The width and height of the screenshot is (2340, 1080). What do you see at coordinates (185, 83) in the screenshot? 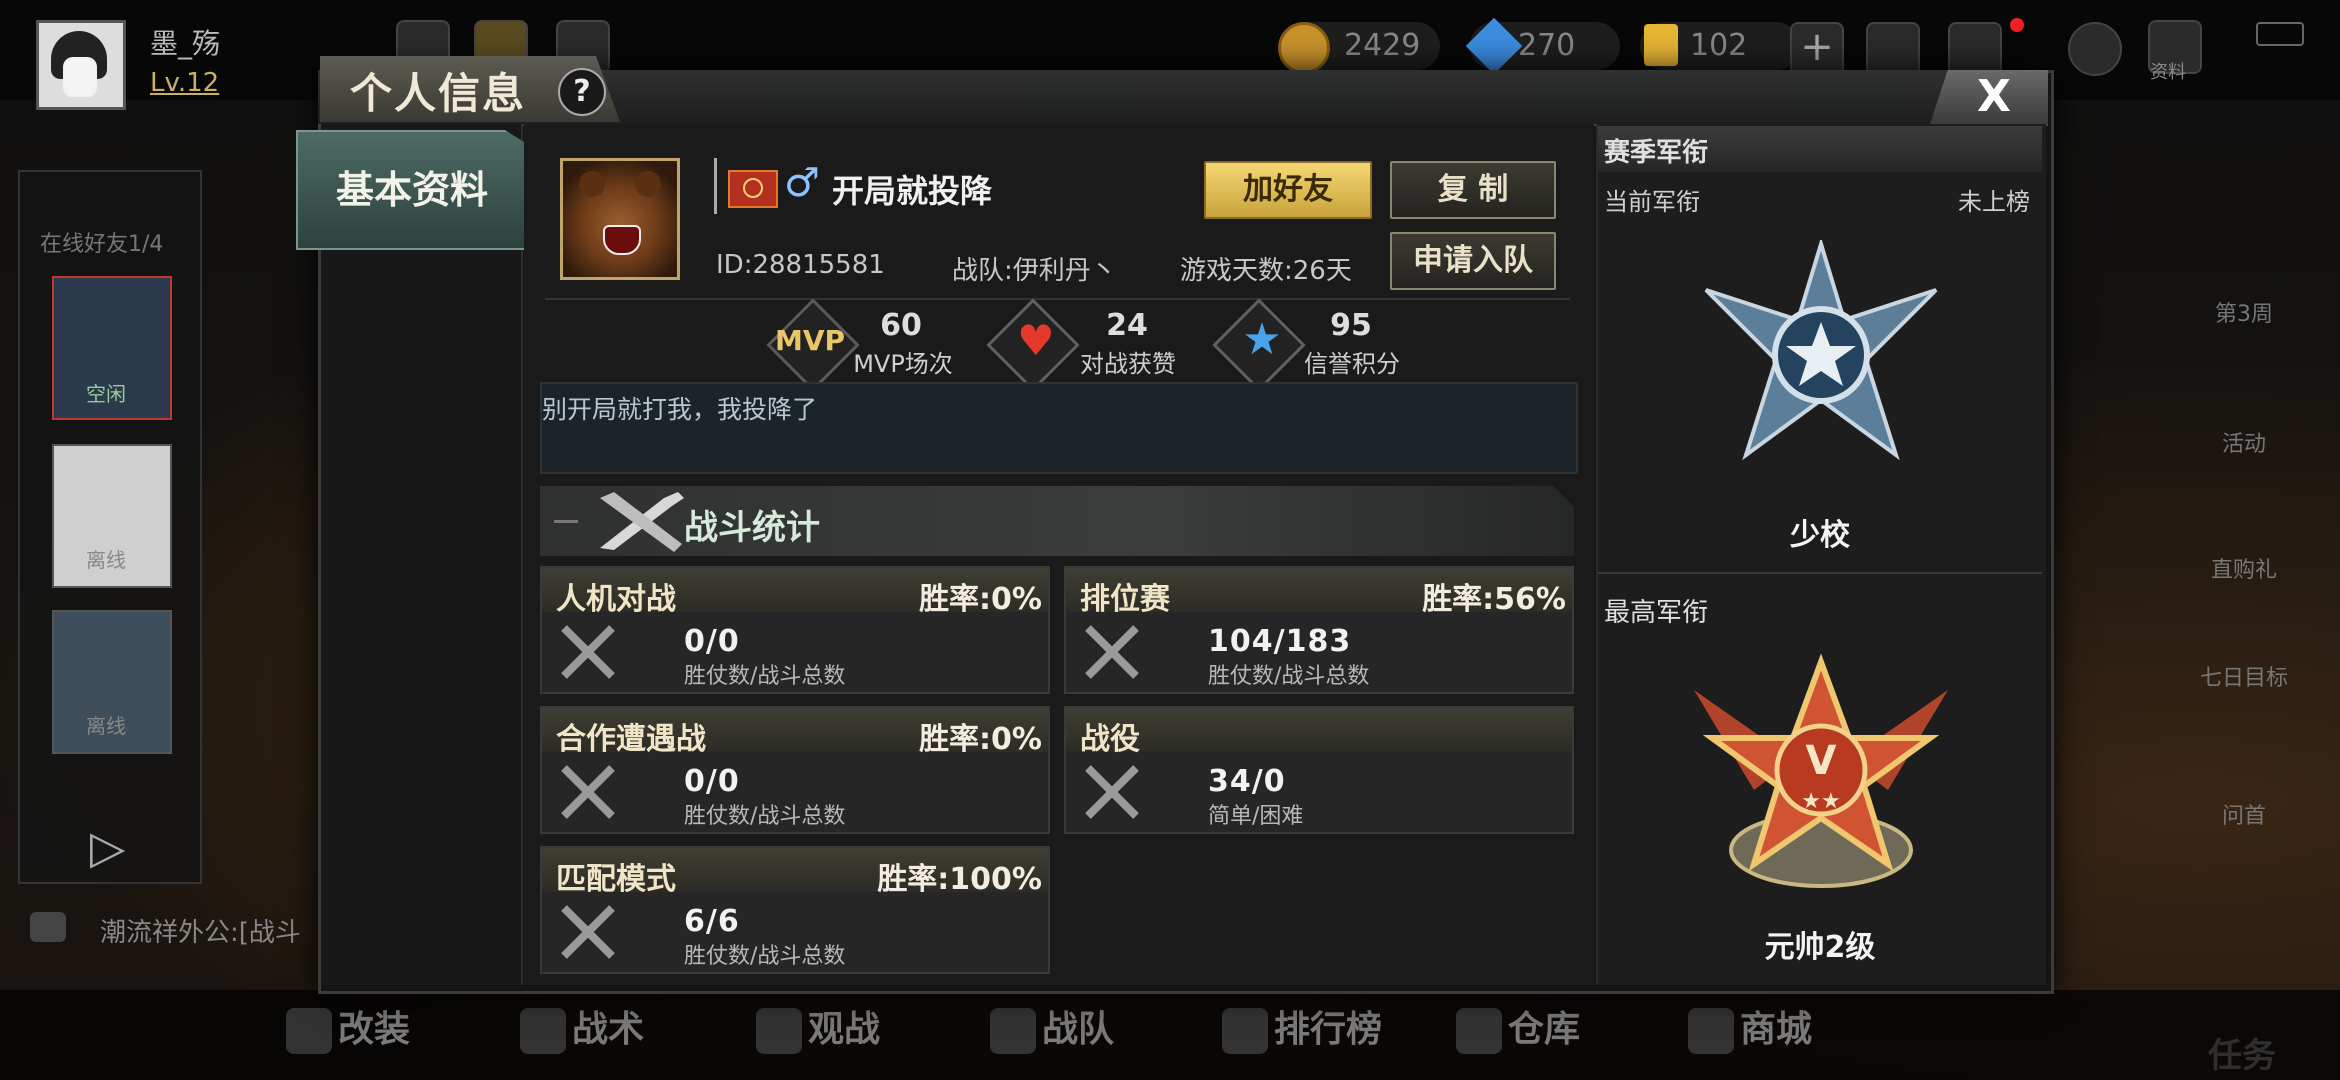
I see `player-level: Lv.12` at bounding box center [185, 83].